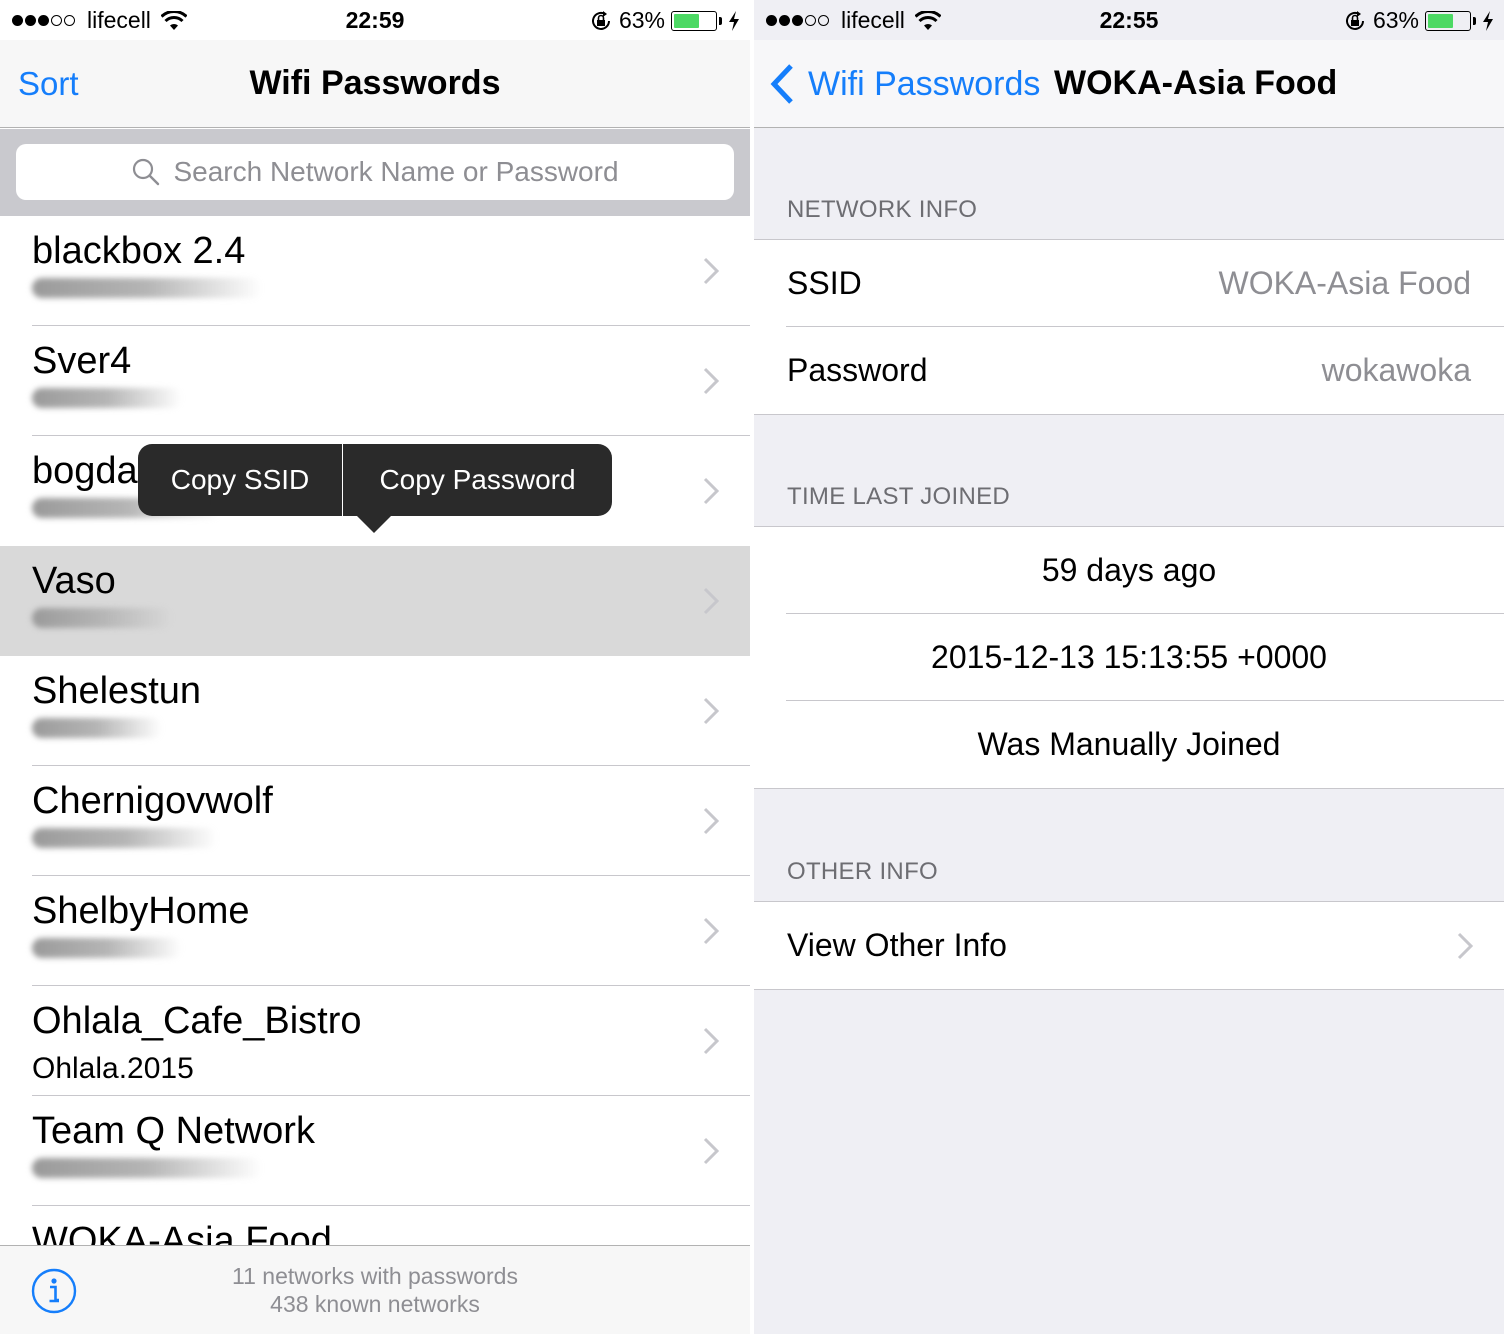 The height and width of the screenshot is (1334, 1504). I want to click on password-label: Password, so click(857, 370).